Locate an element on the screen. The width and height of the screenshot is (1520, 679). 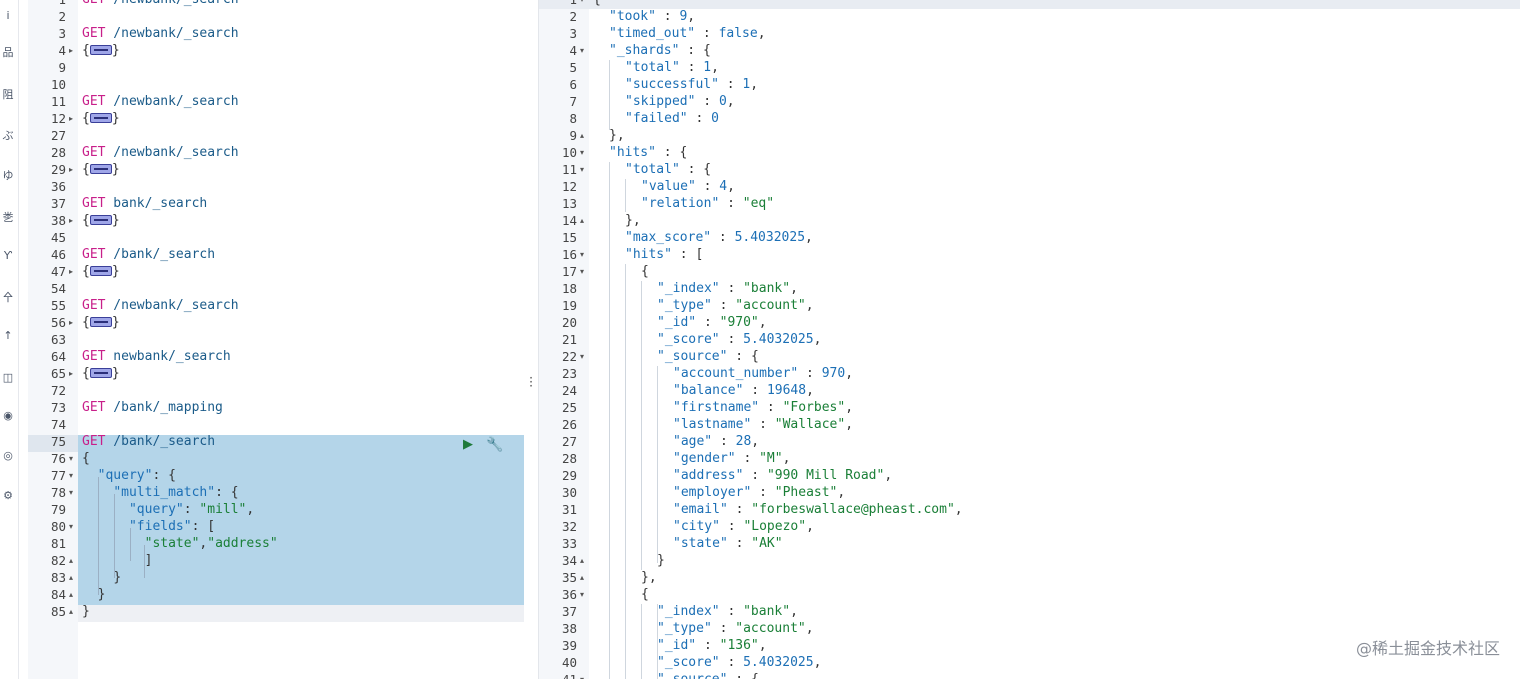
json-punct: } is located at coordinates (86, 611).